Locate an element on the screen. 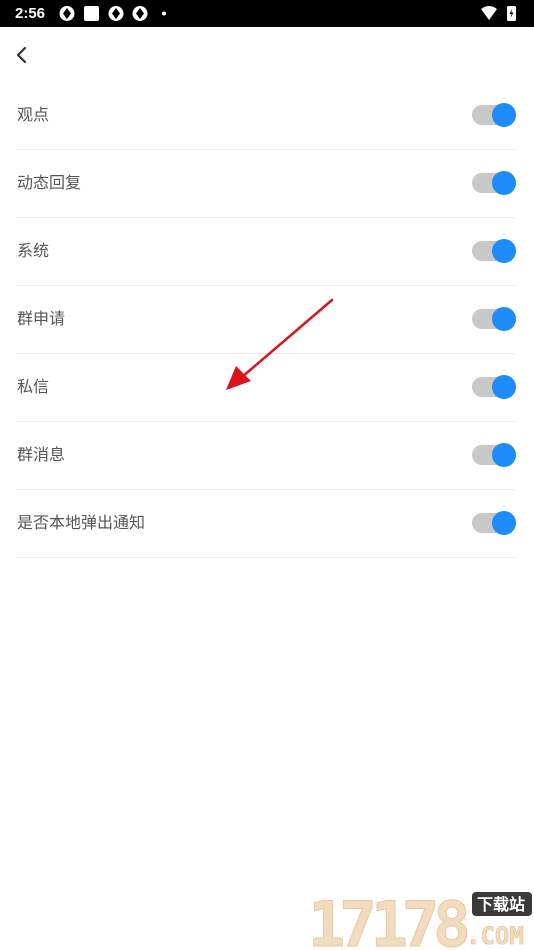  setting-row-dynamic-reply: 动态回复 is located at coordinates (266, 184).